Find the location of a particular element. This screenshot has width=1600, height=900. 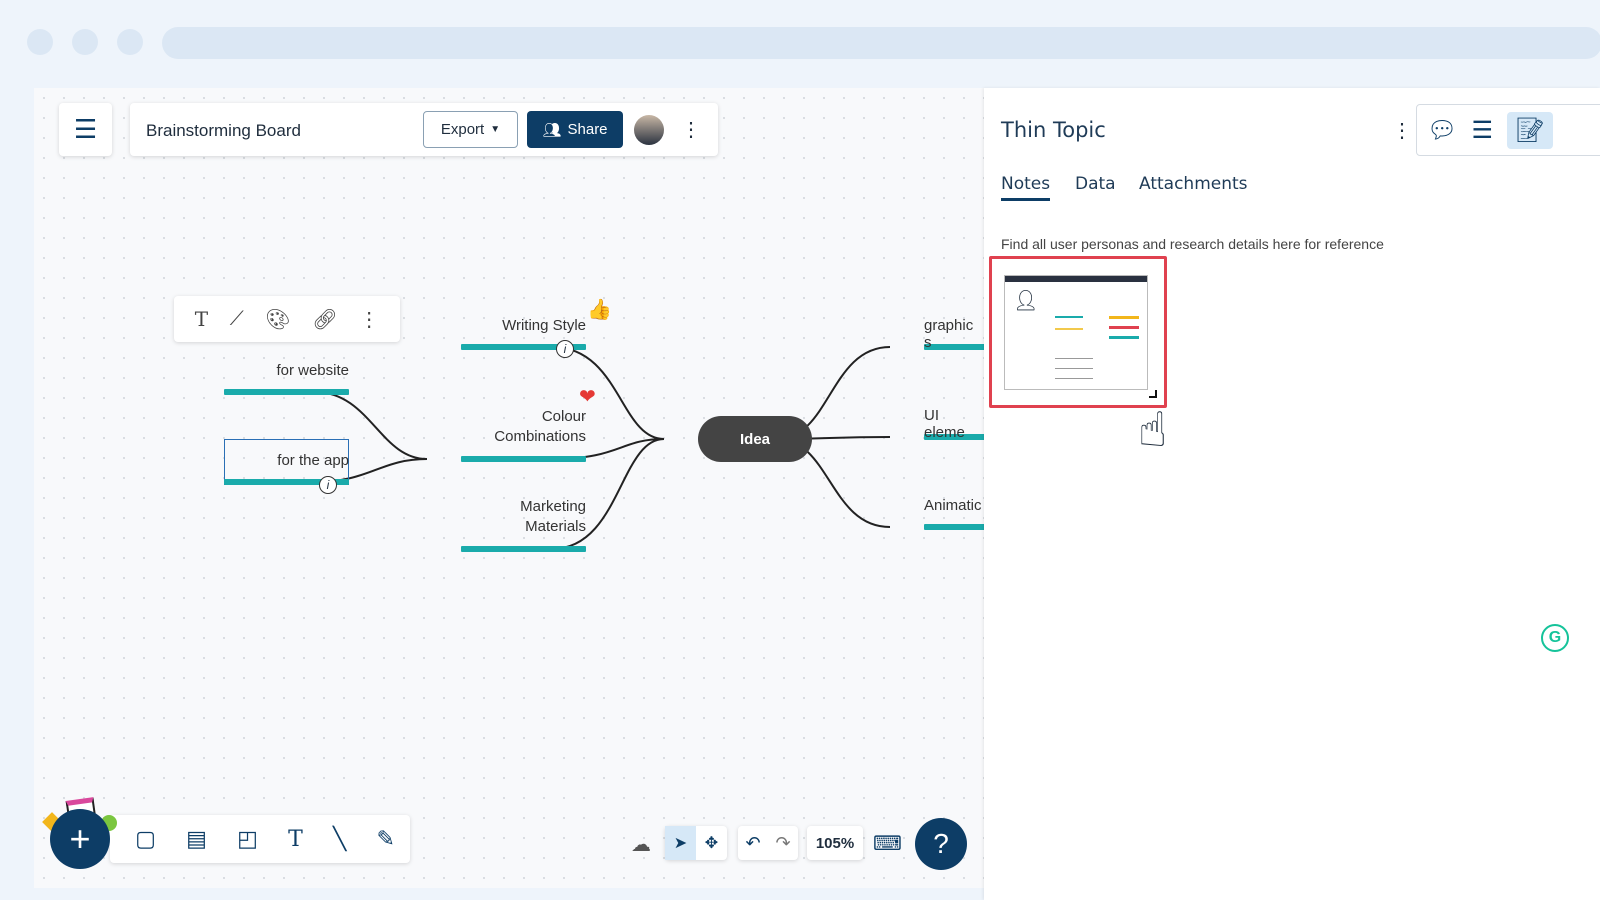

settings-sliders-icon: ☰ is located at coordinates (1482, 130).